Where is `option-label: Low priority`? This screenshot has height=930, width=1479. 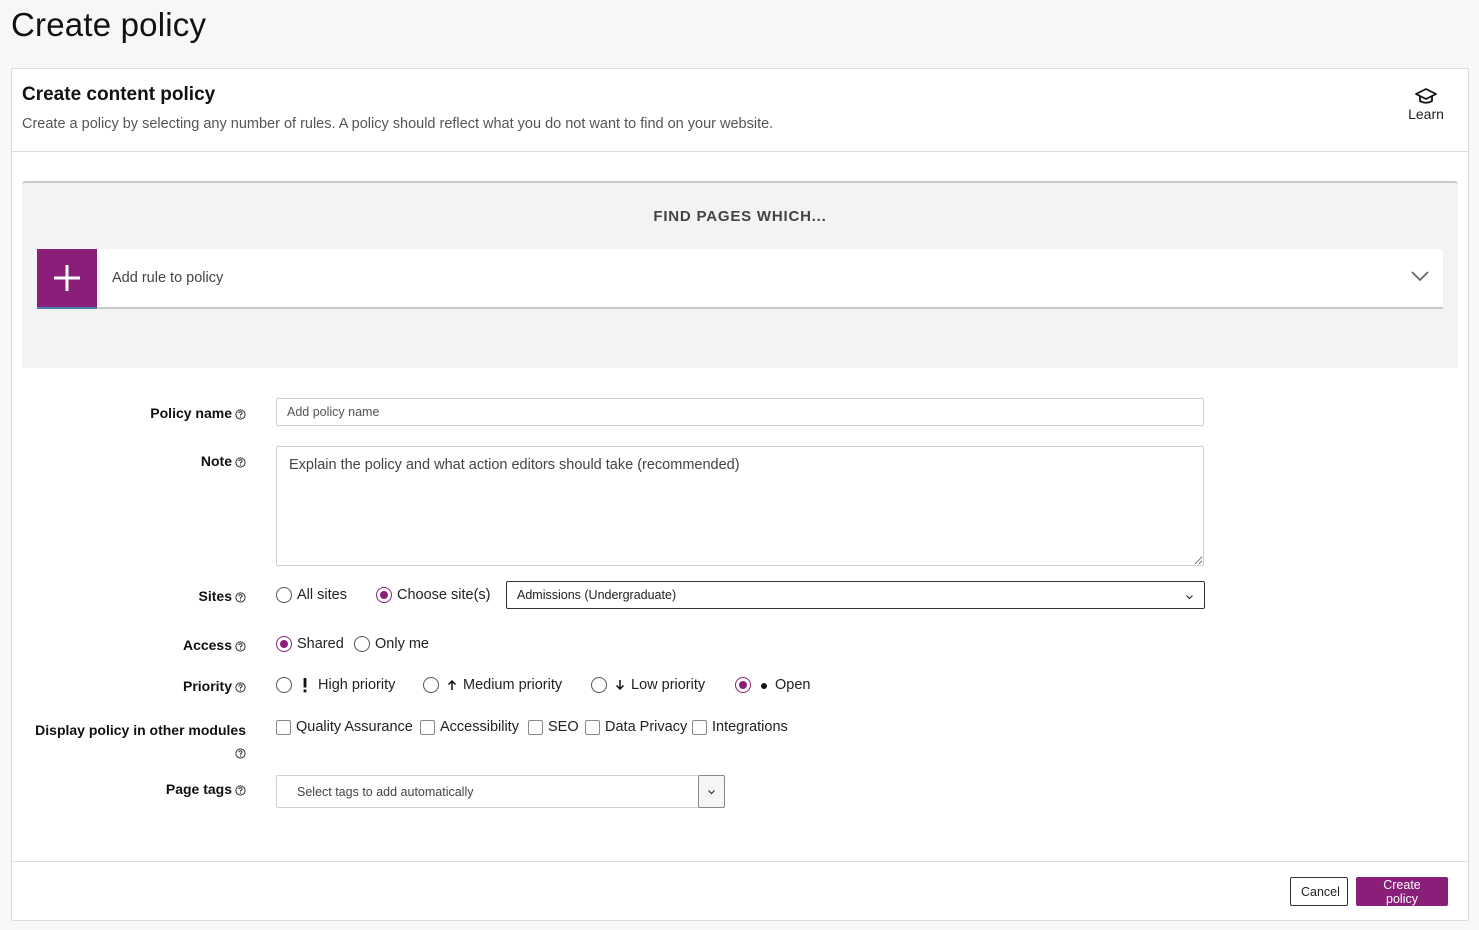 option-label: Low priority is located at coordinates (668, 685).